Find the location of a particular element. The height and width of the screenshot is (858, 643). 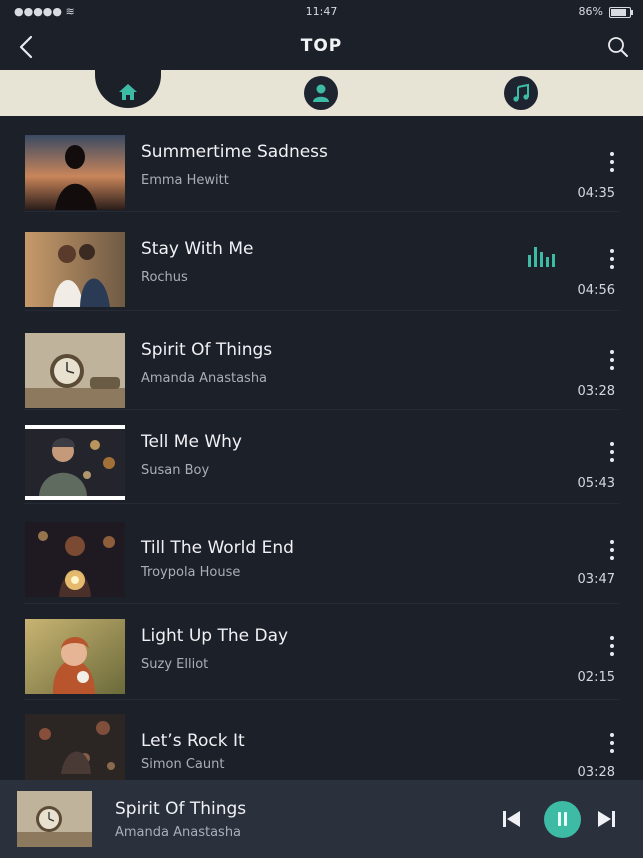

status-bar: ●●●●● ≋ 11:47 86% is located at coordinates (321, 13).